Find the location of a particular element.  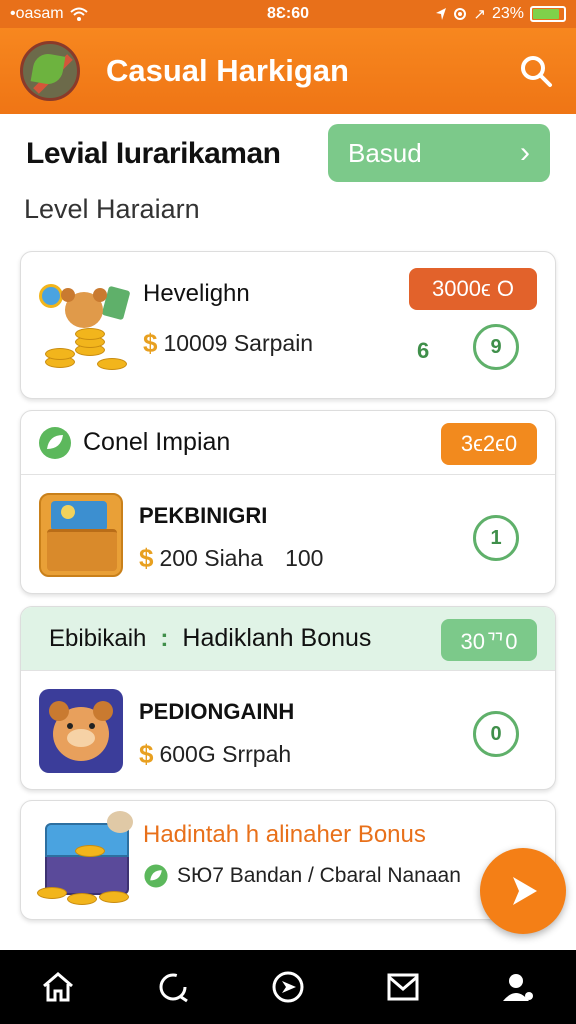

refresh-icon is located at coordinates (173, 988).